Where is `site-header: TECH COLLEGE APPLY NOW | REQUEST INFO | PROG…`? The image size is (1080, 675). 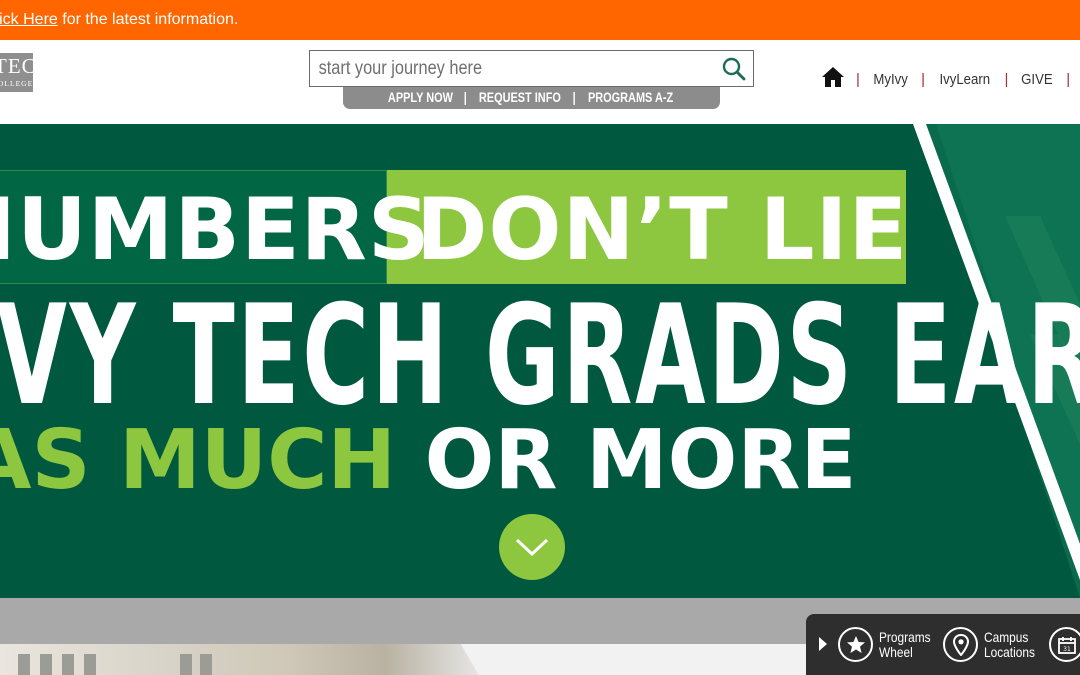 site-header: TECH COLLEGE APPLY NOW | REQUEST INFO | PROG… is located at coordinates (540, 82).